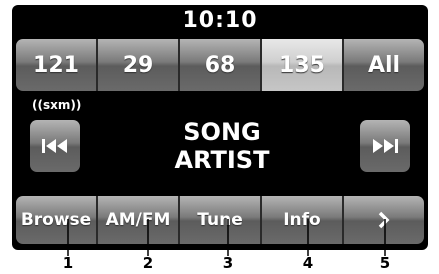 This screenshot has height=274, width=439. Describe the element at coordinates (228, 263) in the screenshot. I see `callout-3: 3` at that location.